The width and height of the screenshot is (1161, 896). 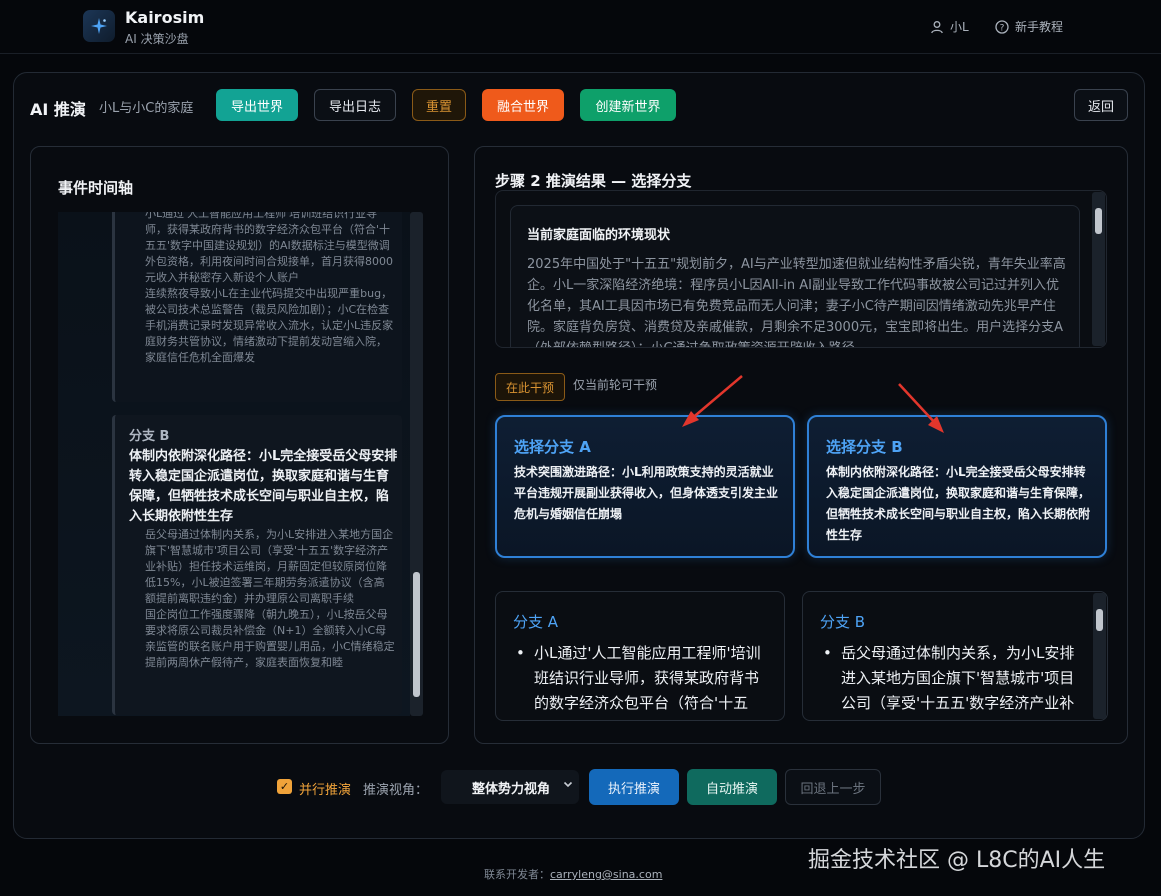 I want to click on view-select-value: 整体势力视角, so click(x=511, y=789).